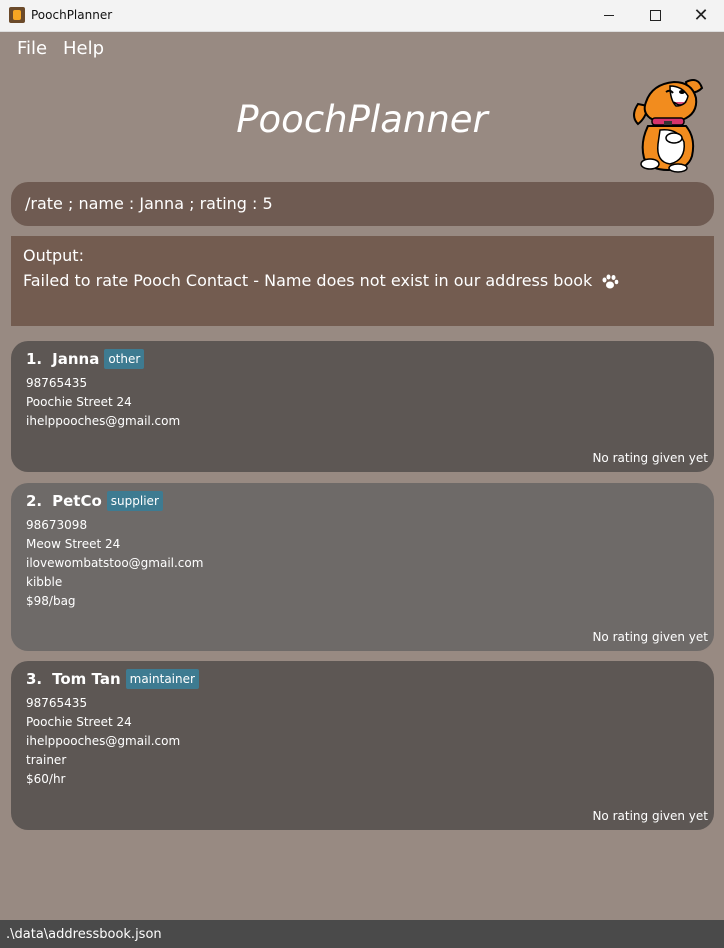 The image size is (724, 948). I want to click on card-header: 3. Tom Tan maintainer, so click(112, 679).